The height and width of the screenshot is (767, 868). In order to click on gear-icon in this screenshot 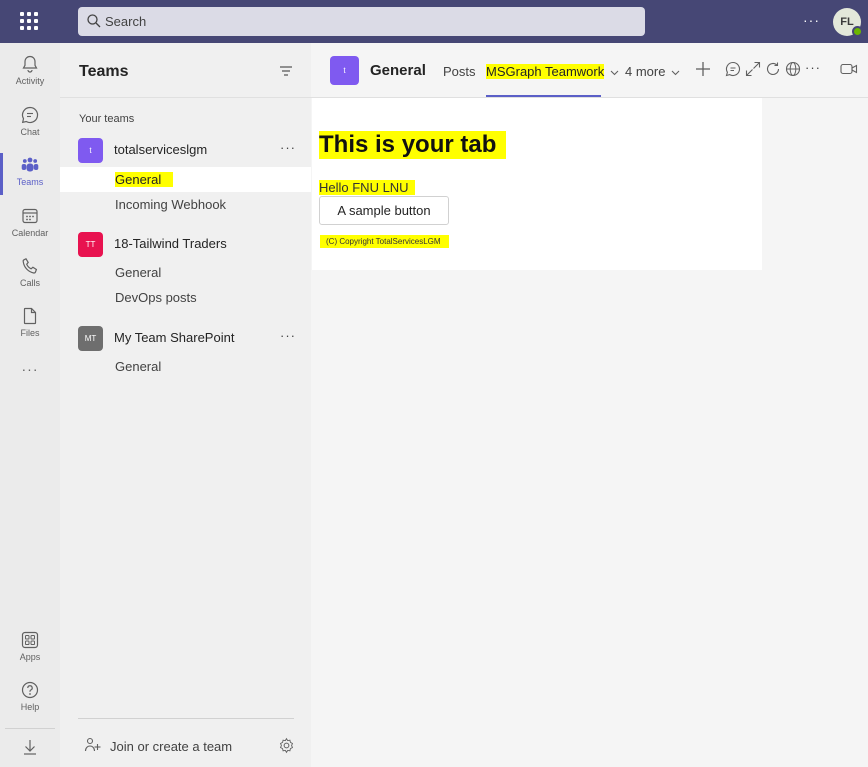, I will do `click(286, 745)`.